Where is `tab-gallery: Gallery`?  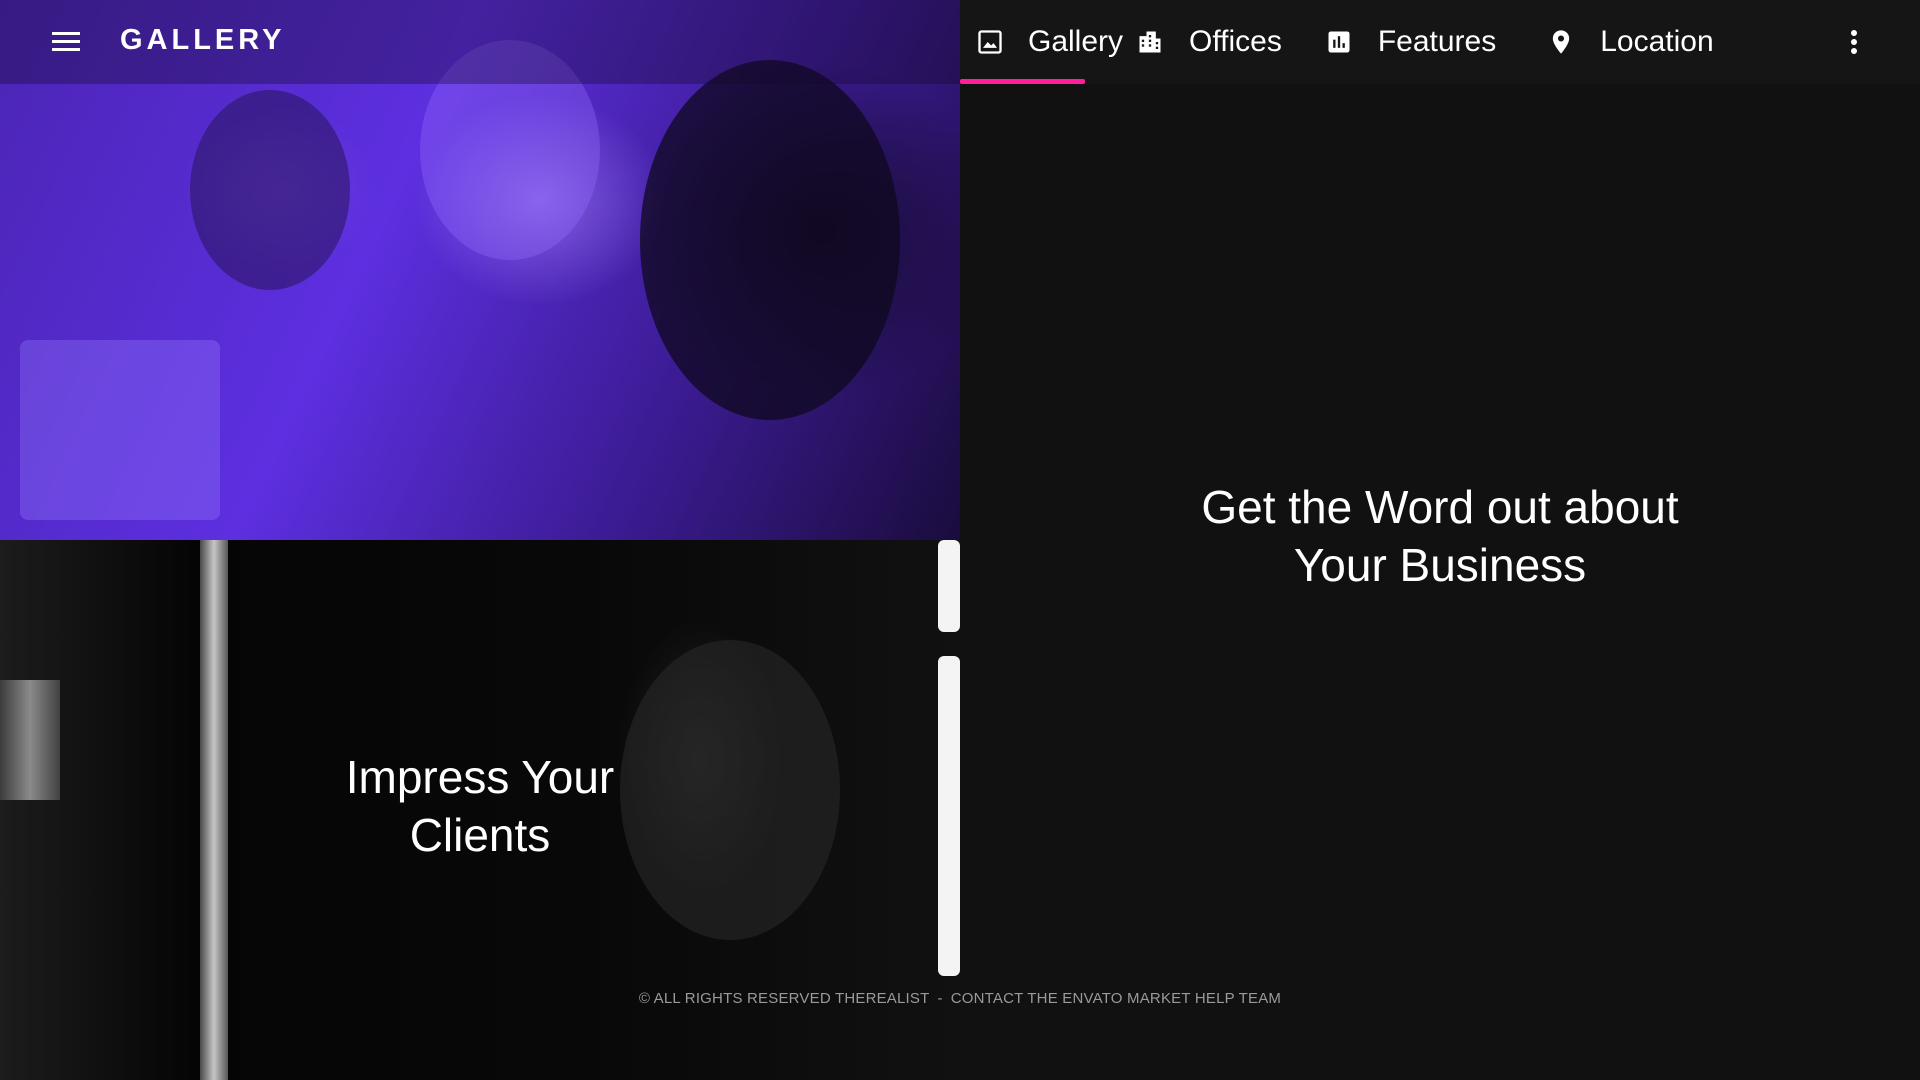
tab-gallery: Gallery is located at coordinates (1041, 42).